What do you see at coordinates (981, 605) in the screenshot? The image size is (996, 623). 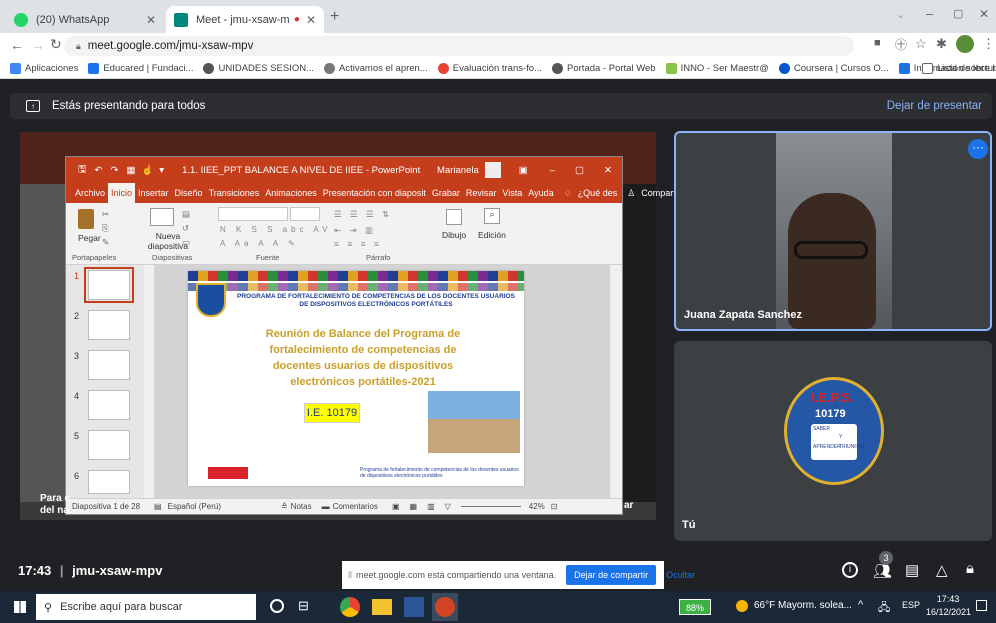 I see `notifications-icon` at bounding box center [981, 605].